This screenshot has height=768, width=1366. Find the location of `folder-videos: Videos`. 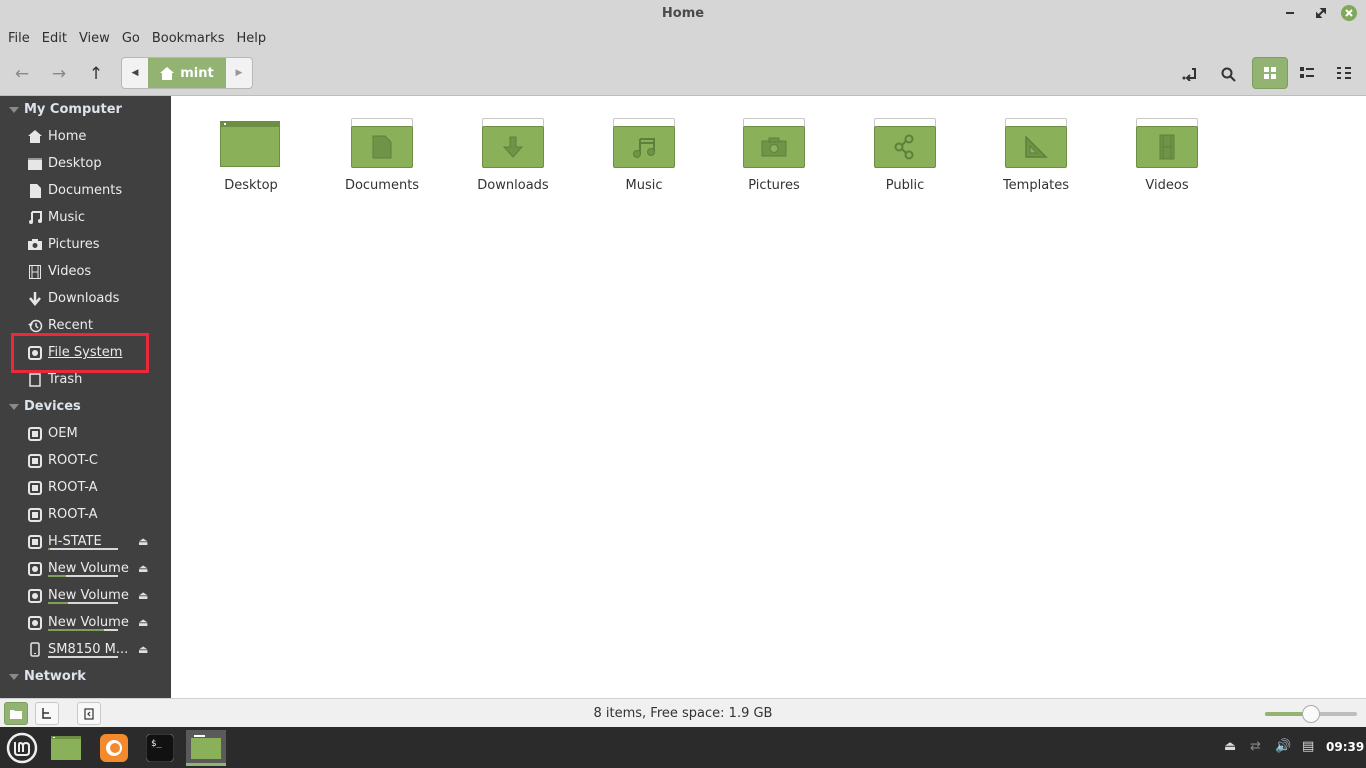

folder-videos: Videos is located at coordinates (1167, 155).